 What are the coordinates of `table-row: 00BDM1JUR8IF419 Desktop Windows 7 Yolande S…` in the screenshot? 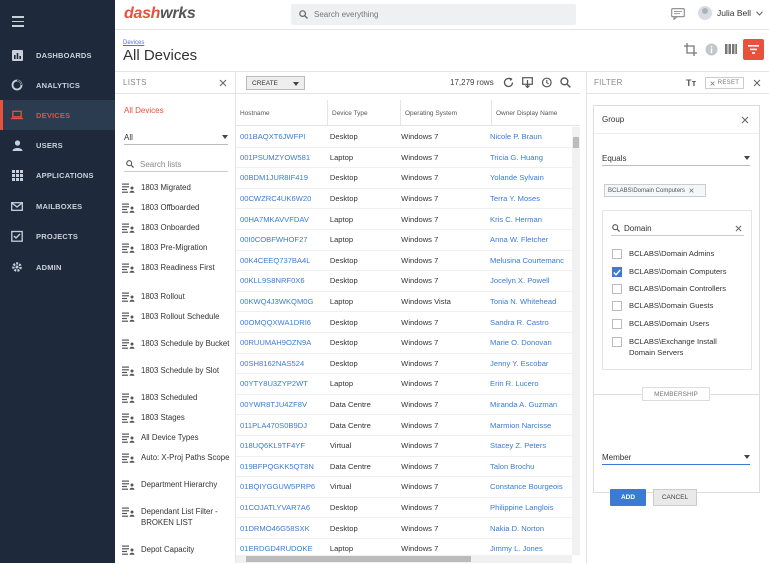 It's located at (404, 178).